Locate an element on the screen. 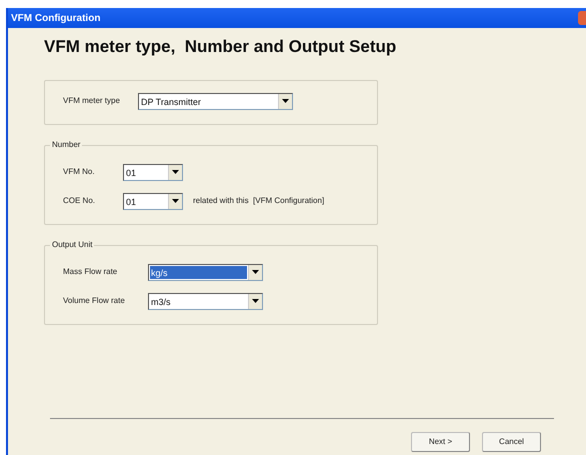 The image size is (586, 455). field-label: VFM No. is located at coordinates (79, 172).